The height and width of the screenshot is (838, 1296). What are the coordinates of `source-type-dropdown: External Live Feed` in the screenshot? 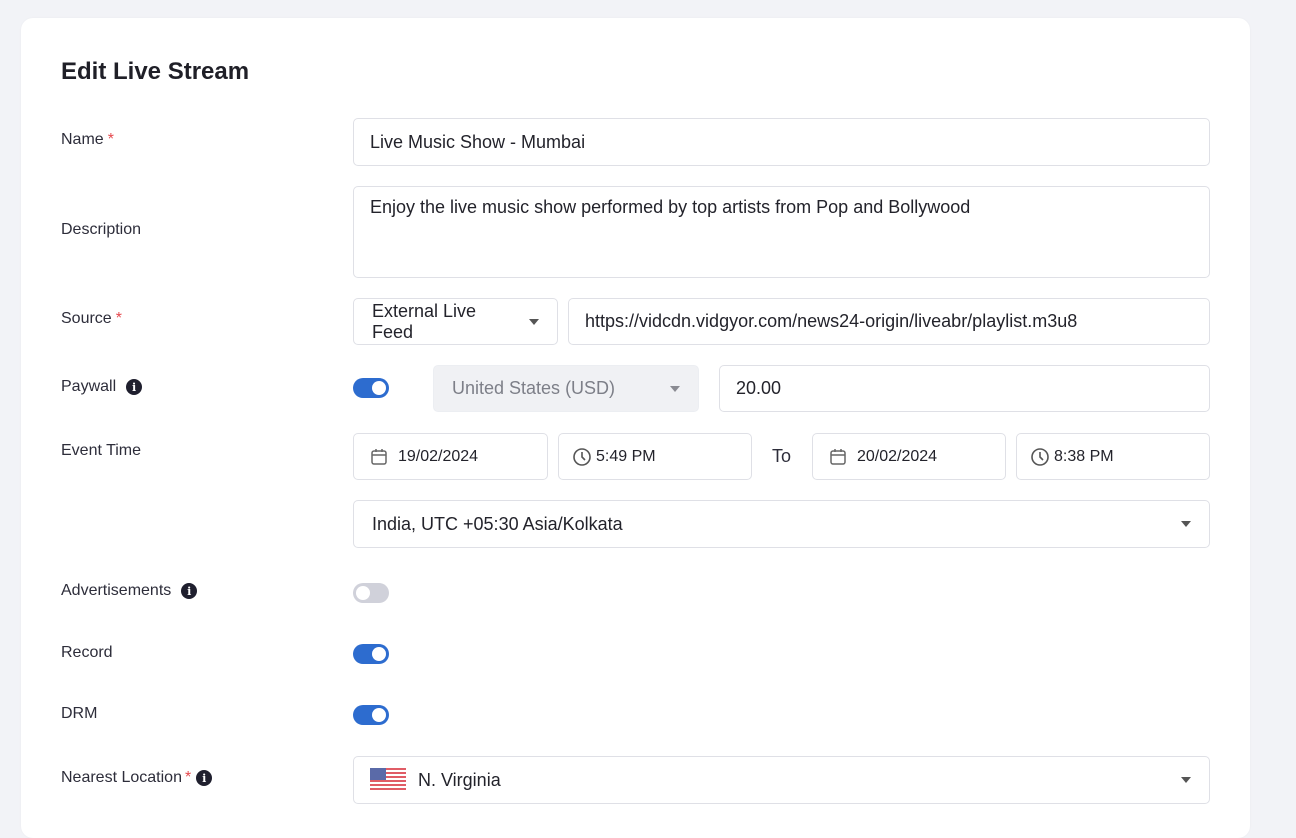 It's located at (455, 321).